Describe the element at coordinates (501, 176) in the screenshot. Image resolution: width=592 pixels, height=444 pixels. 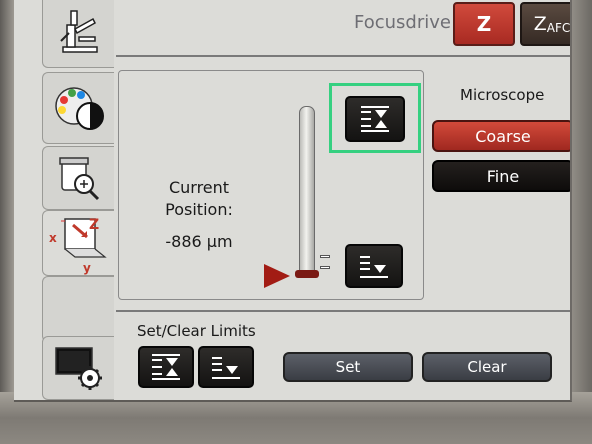
I see `fine-button: Fine` at that location.